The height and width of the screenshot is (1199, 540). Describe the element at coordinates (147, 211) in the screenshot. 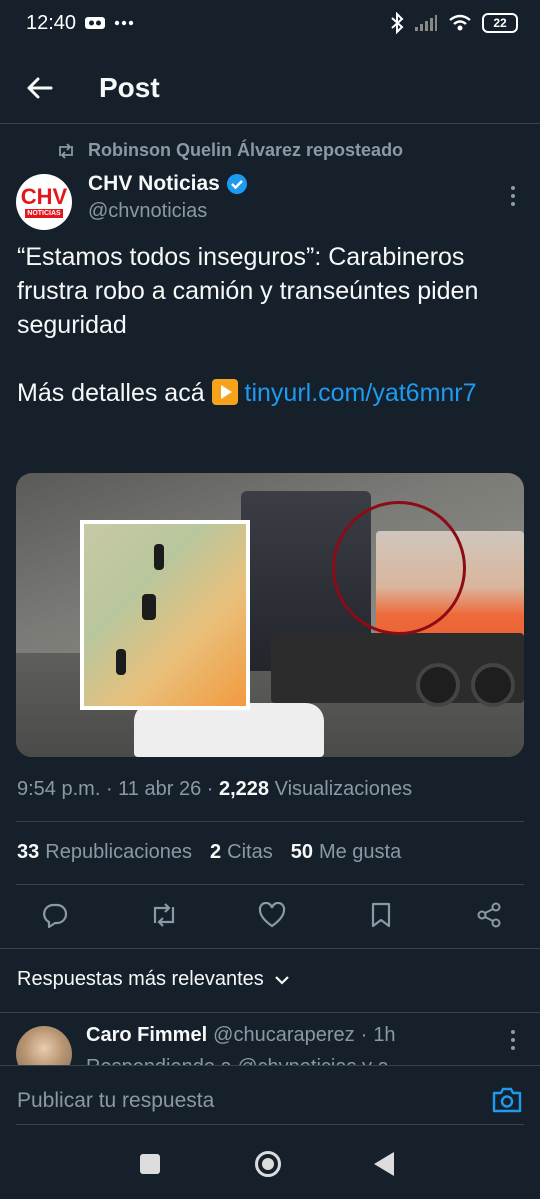

I see `author-handle: @chvnoticias` at that location.